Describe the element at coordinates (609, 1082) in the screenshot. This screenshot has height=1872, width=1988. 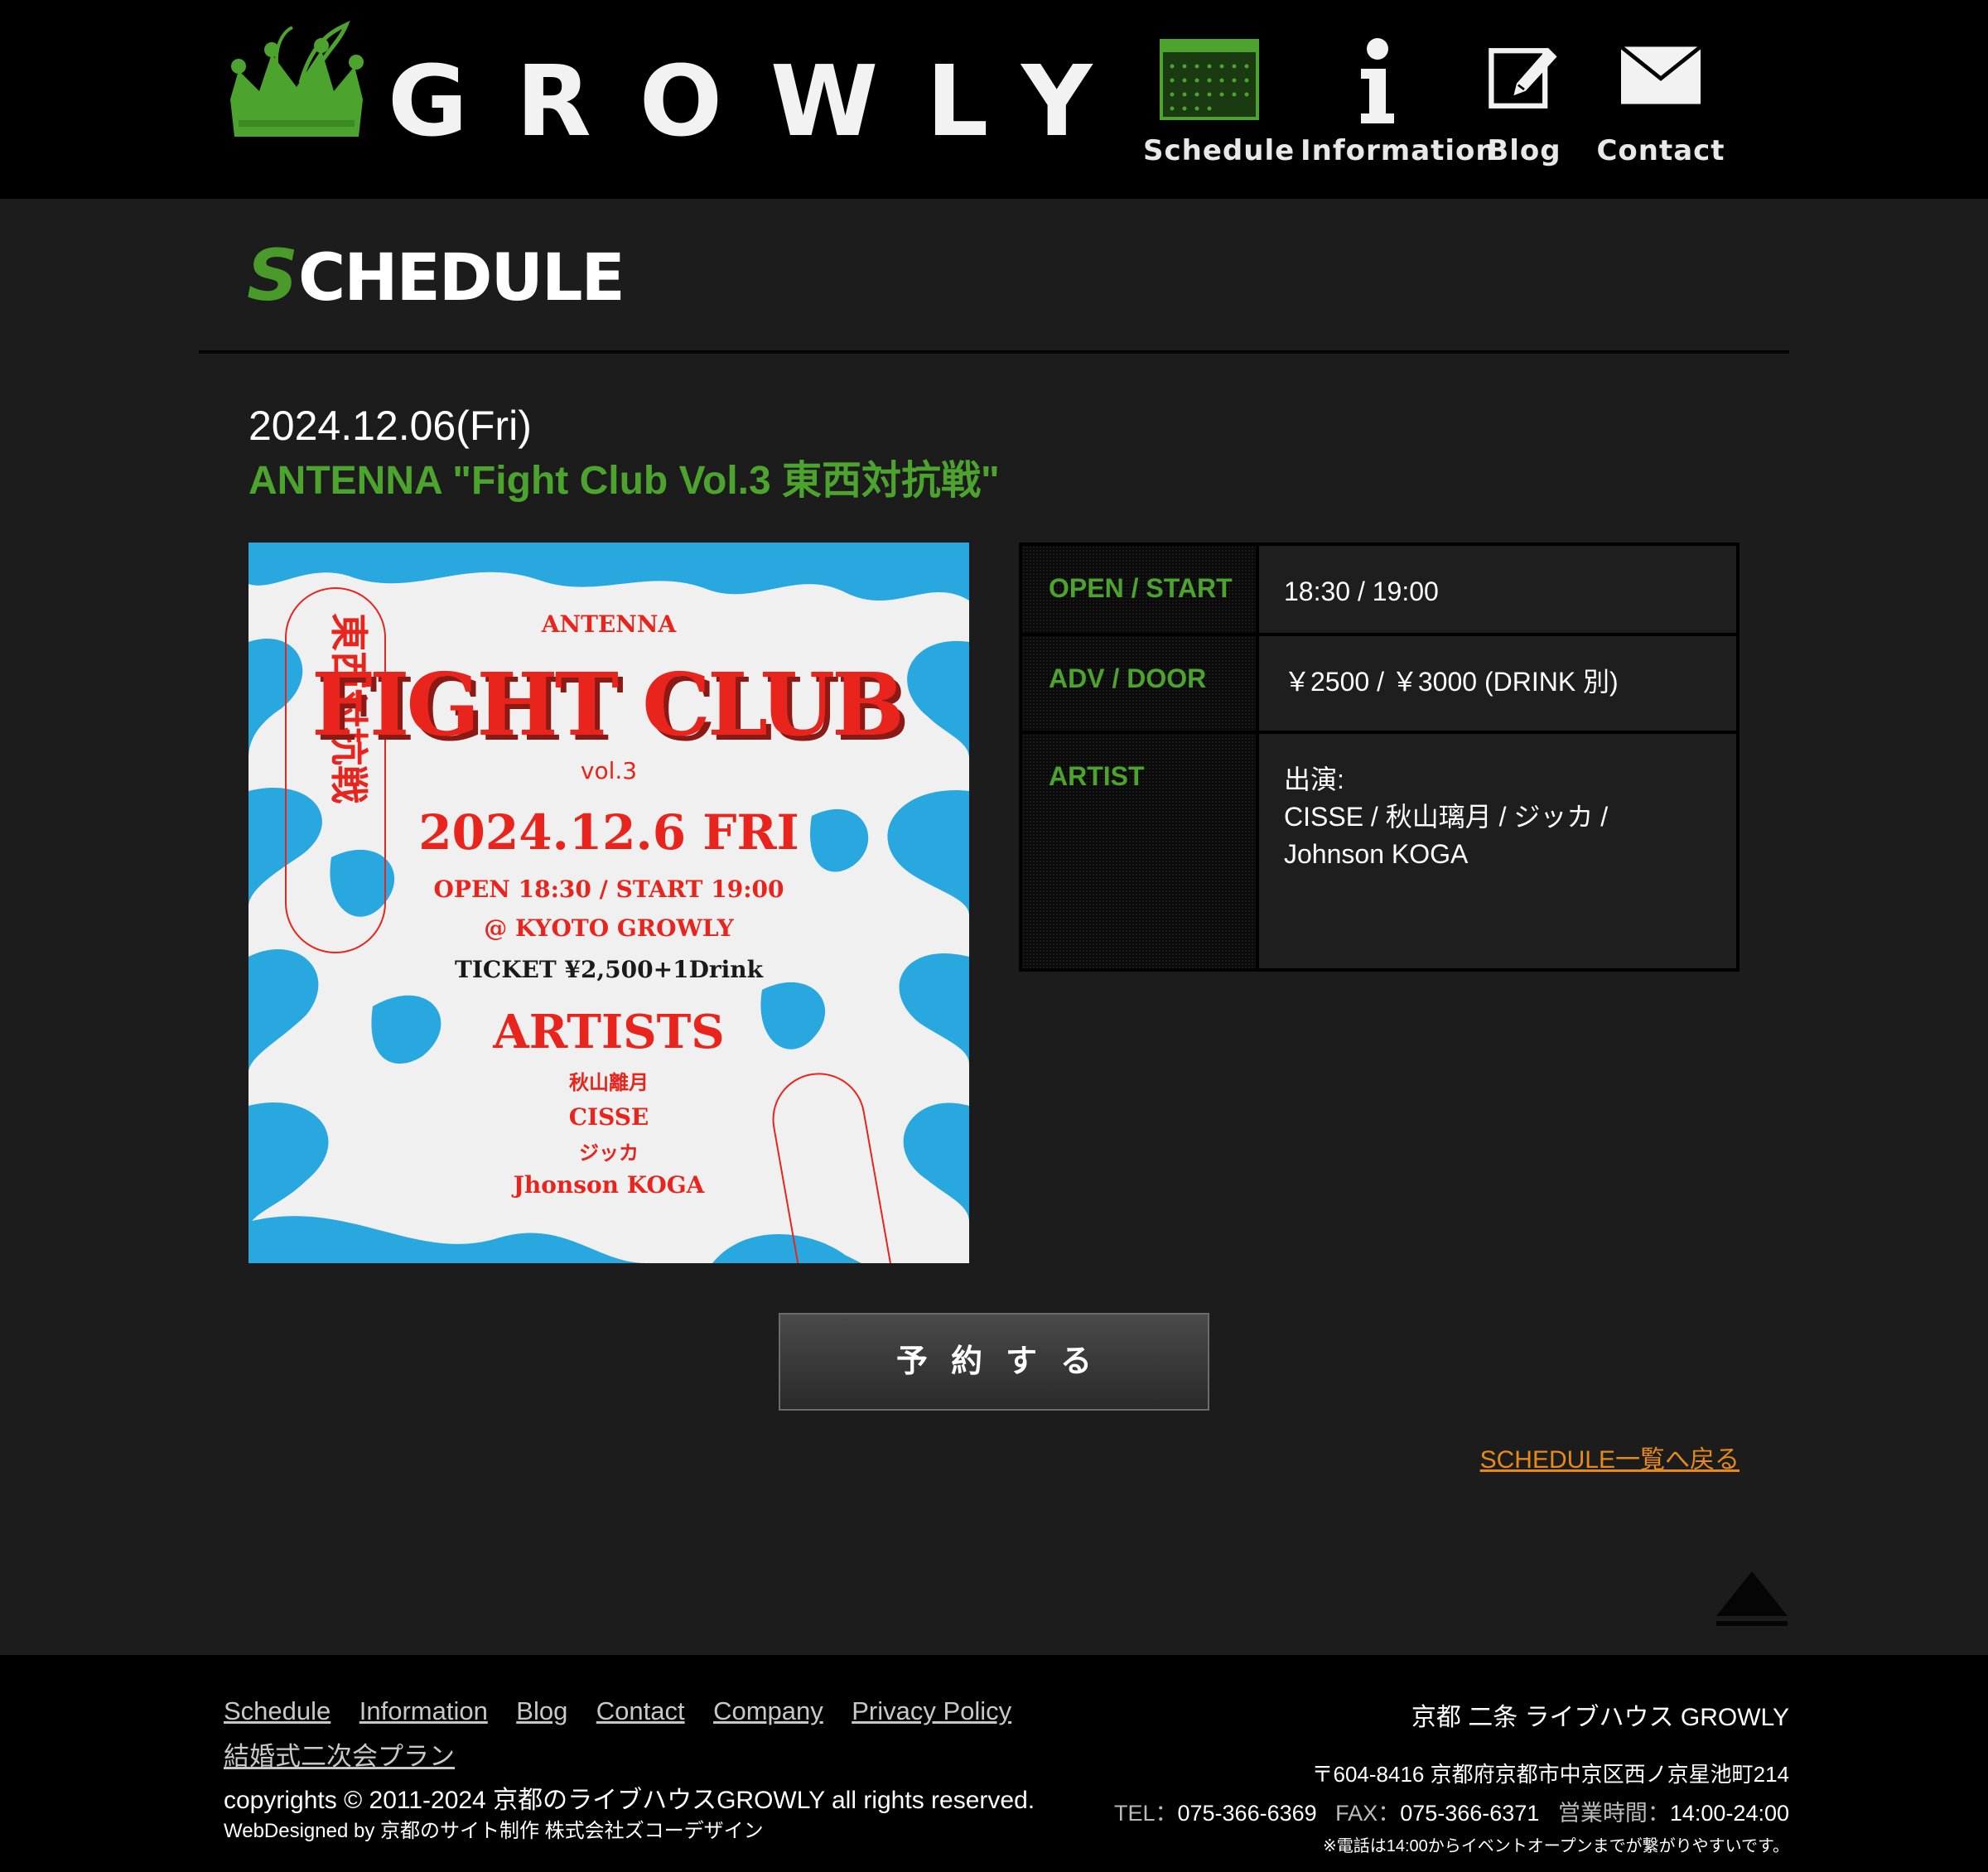
I see `flyer-artist: 秋山離月` at that location.